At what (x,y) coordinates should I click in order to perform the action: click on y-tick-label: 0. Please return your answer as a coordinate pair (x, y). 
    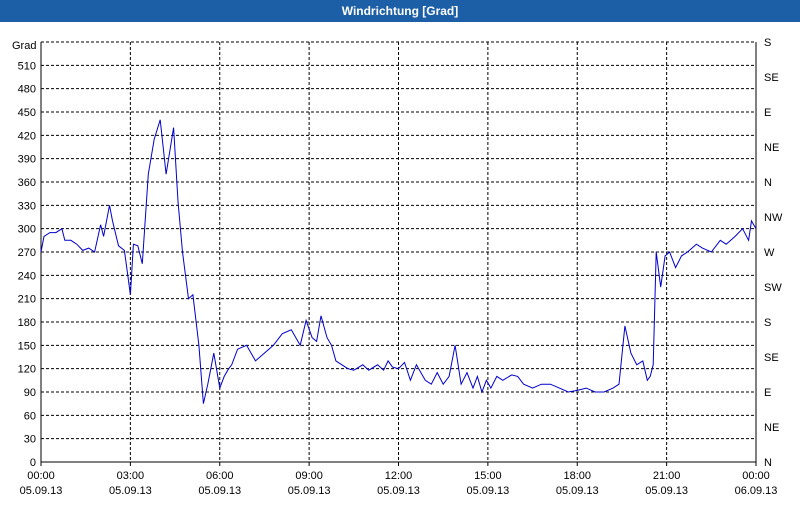
    Looking at the image, I should click on (33, 463).